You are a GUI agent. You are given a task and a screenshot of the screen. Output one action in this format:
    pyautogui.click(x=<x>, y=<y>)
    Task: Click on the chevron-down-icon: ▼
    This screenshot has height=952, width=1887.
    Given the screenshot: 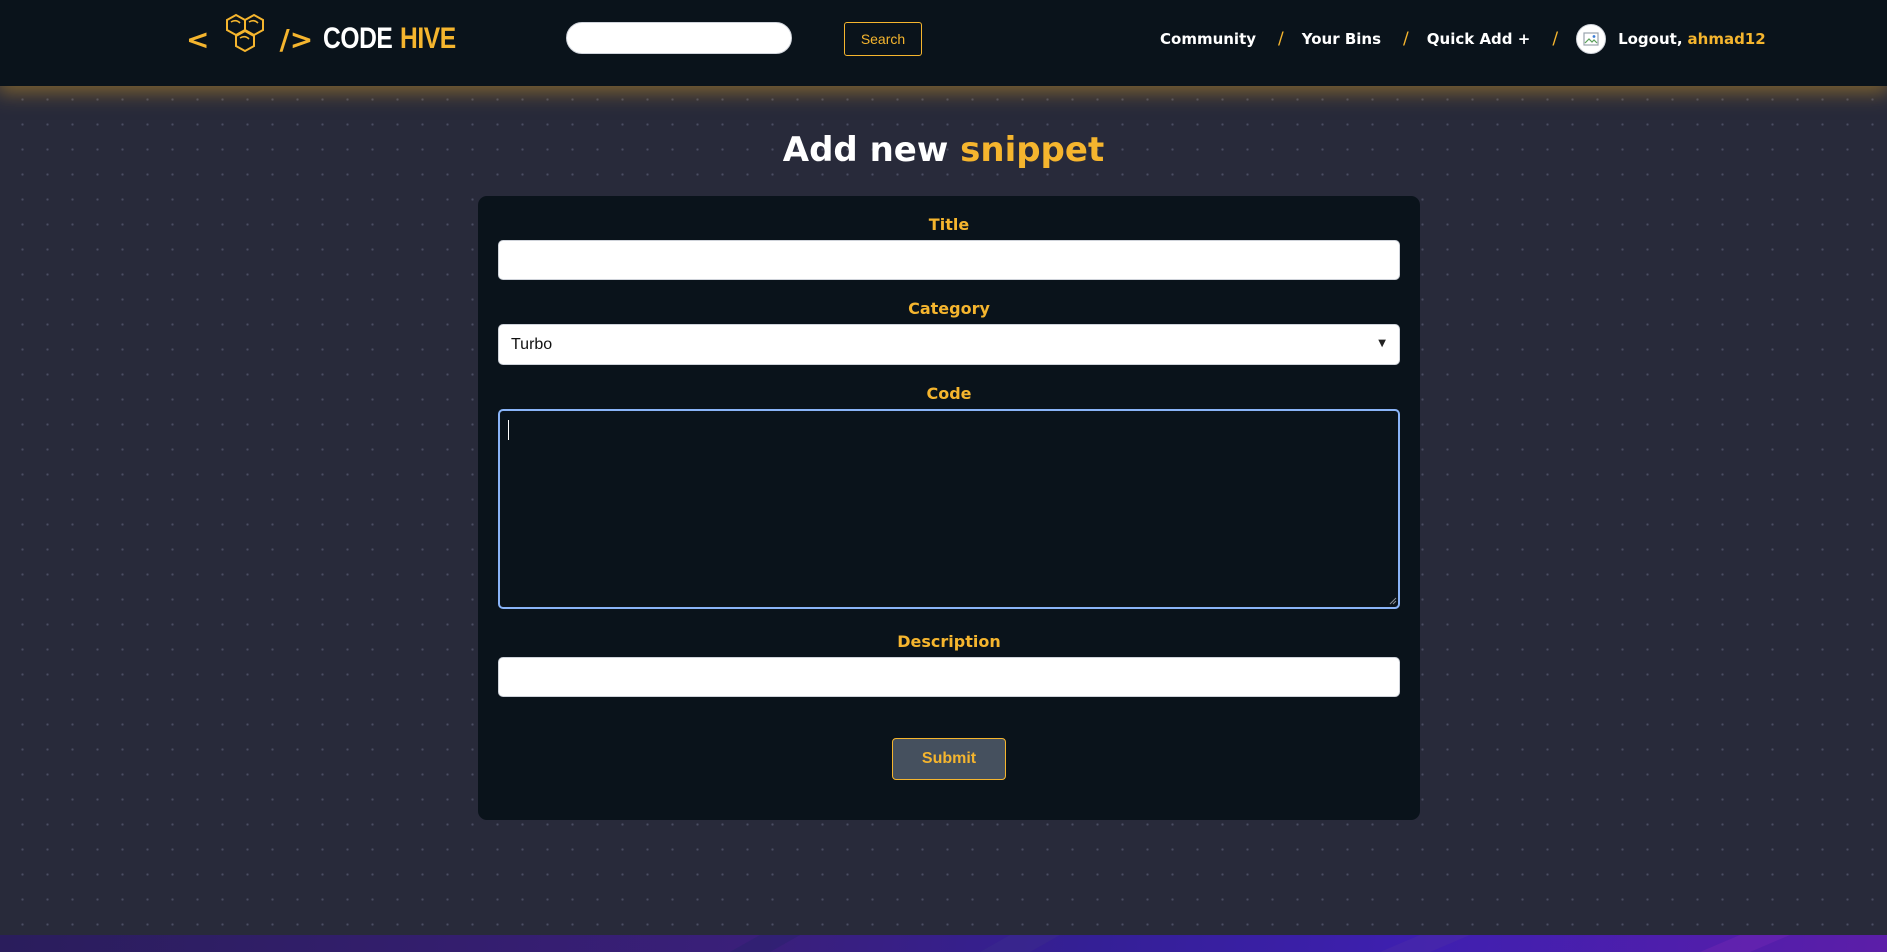 What is the action you would take?
    pyautogui.click(x=1382, y=343)
    